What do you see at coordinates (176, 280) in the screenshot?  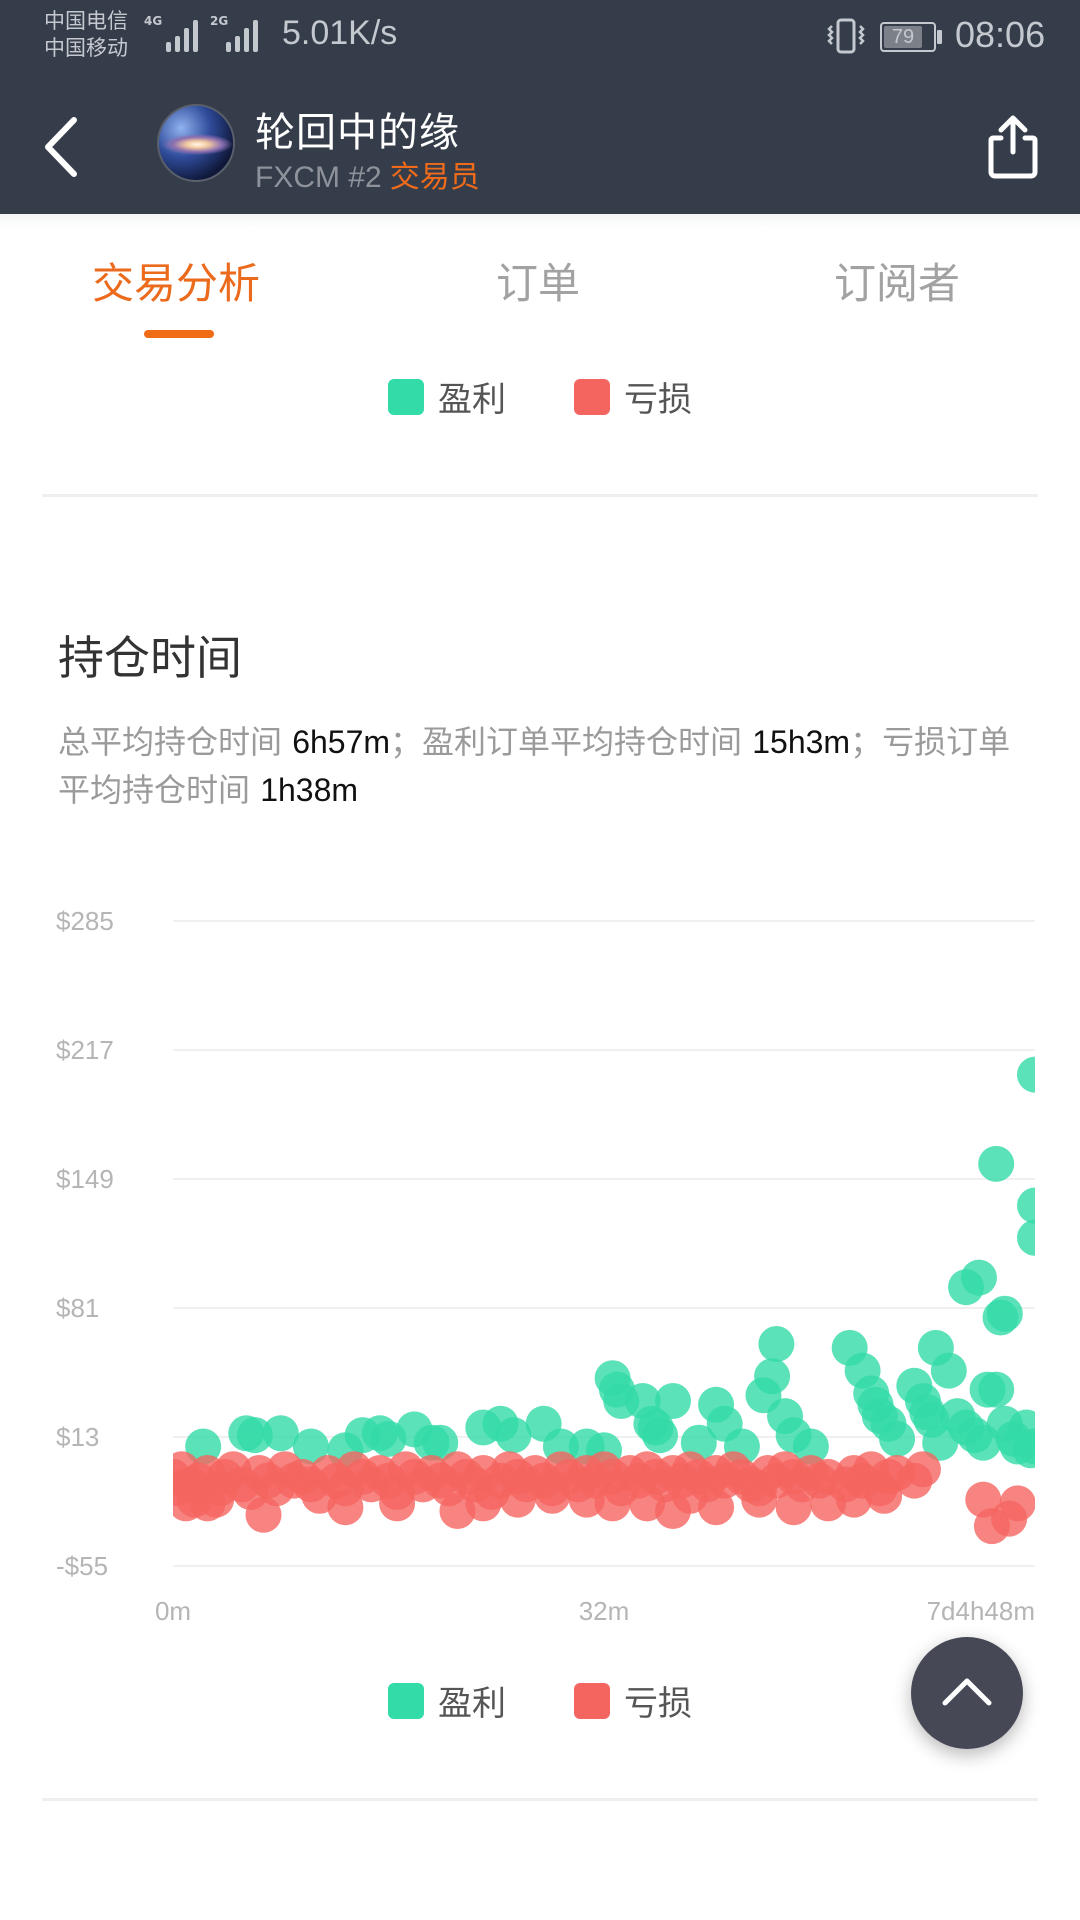 I see `tab-trade-analysis: 交易分析` at bounding box center [176, 280].